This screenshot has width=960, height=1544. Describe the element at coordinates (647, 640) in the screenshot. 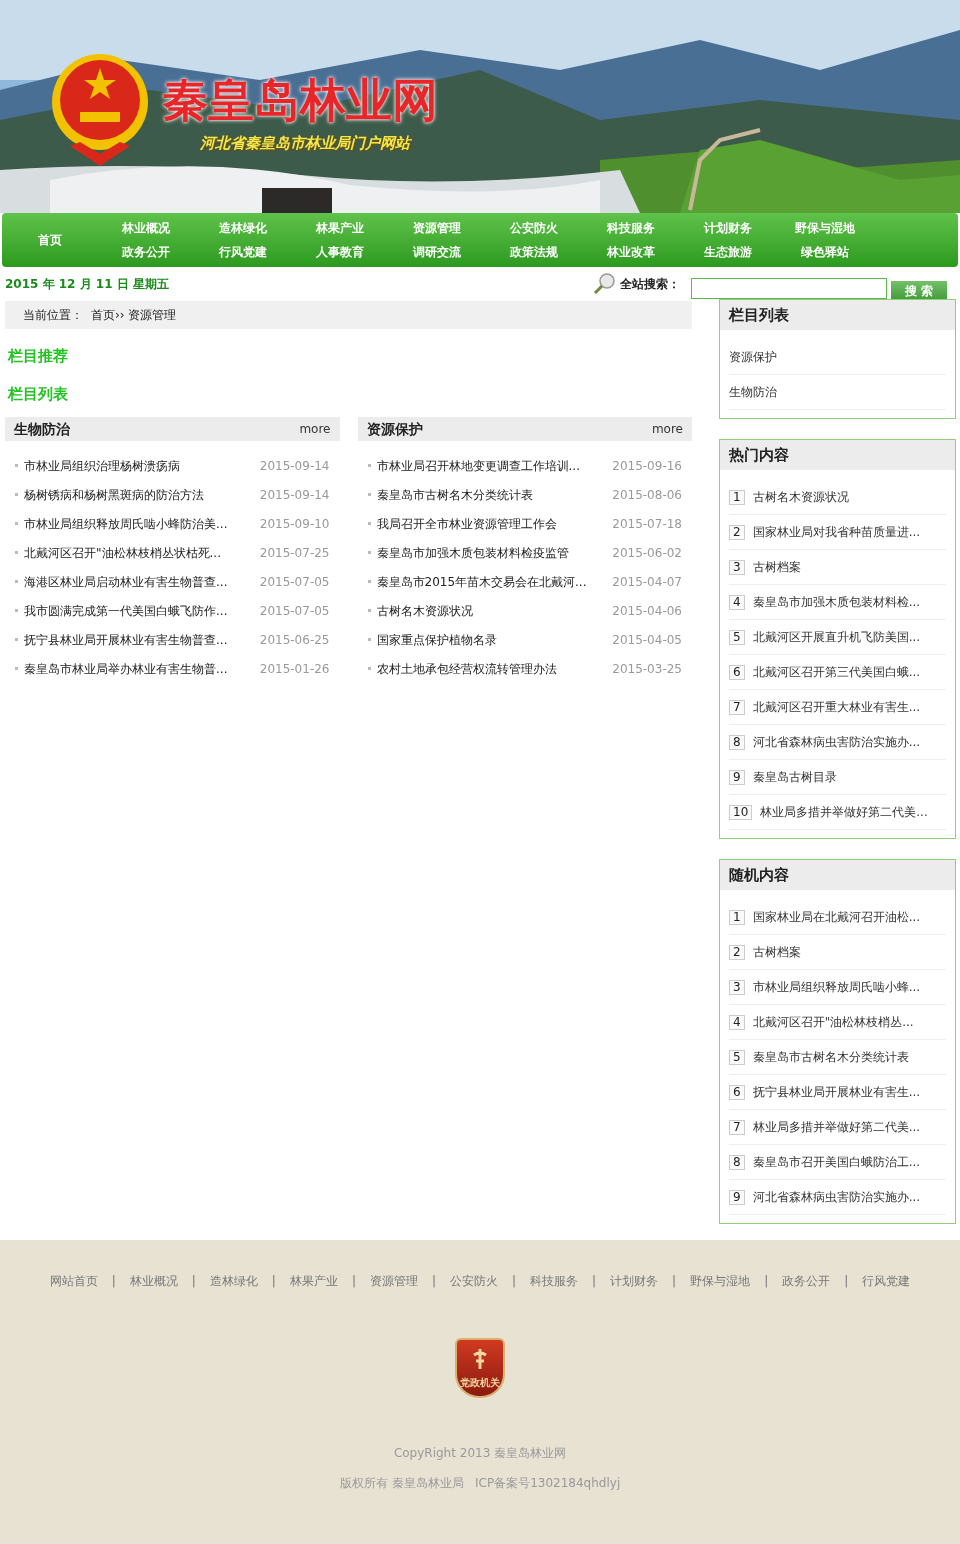

I see `news-date: 2015-04-05` at that location.